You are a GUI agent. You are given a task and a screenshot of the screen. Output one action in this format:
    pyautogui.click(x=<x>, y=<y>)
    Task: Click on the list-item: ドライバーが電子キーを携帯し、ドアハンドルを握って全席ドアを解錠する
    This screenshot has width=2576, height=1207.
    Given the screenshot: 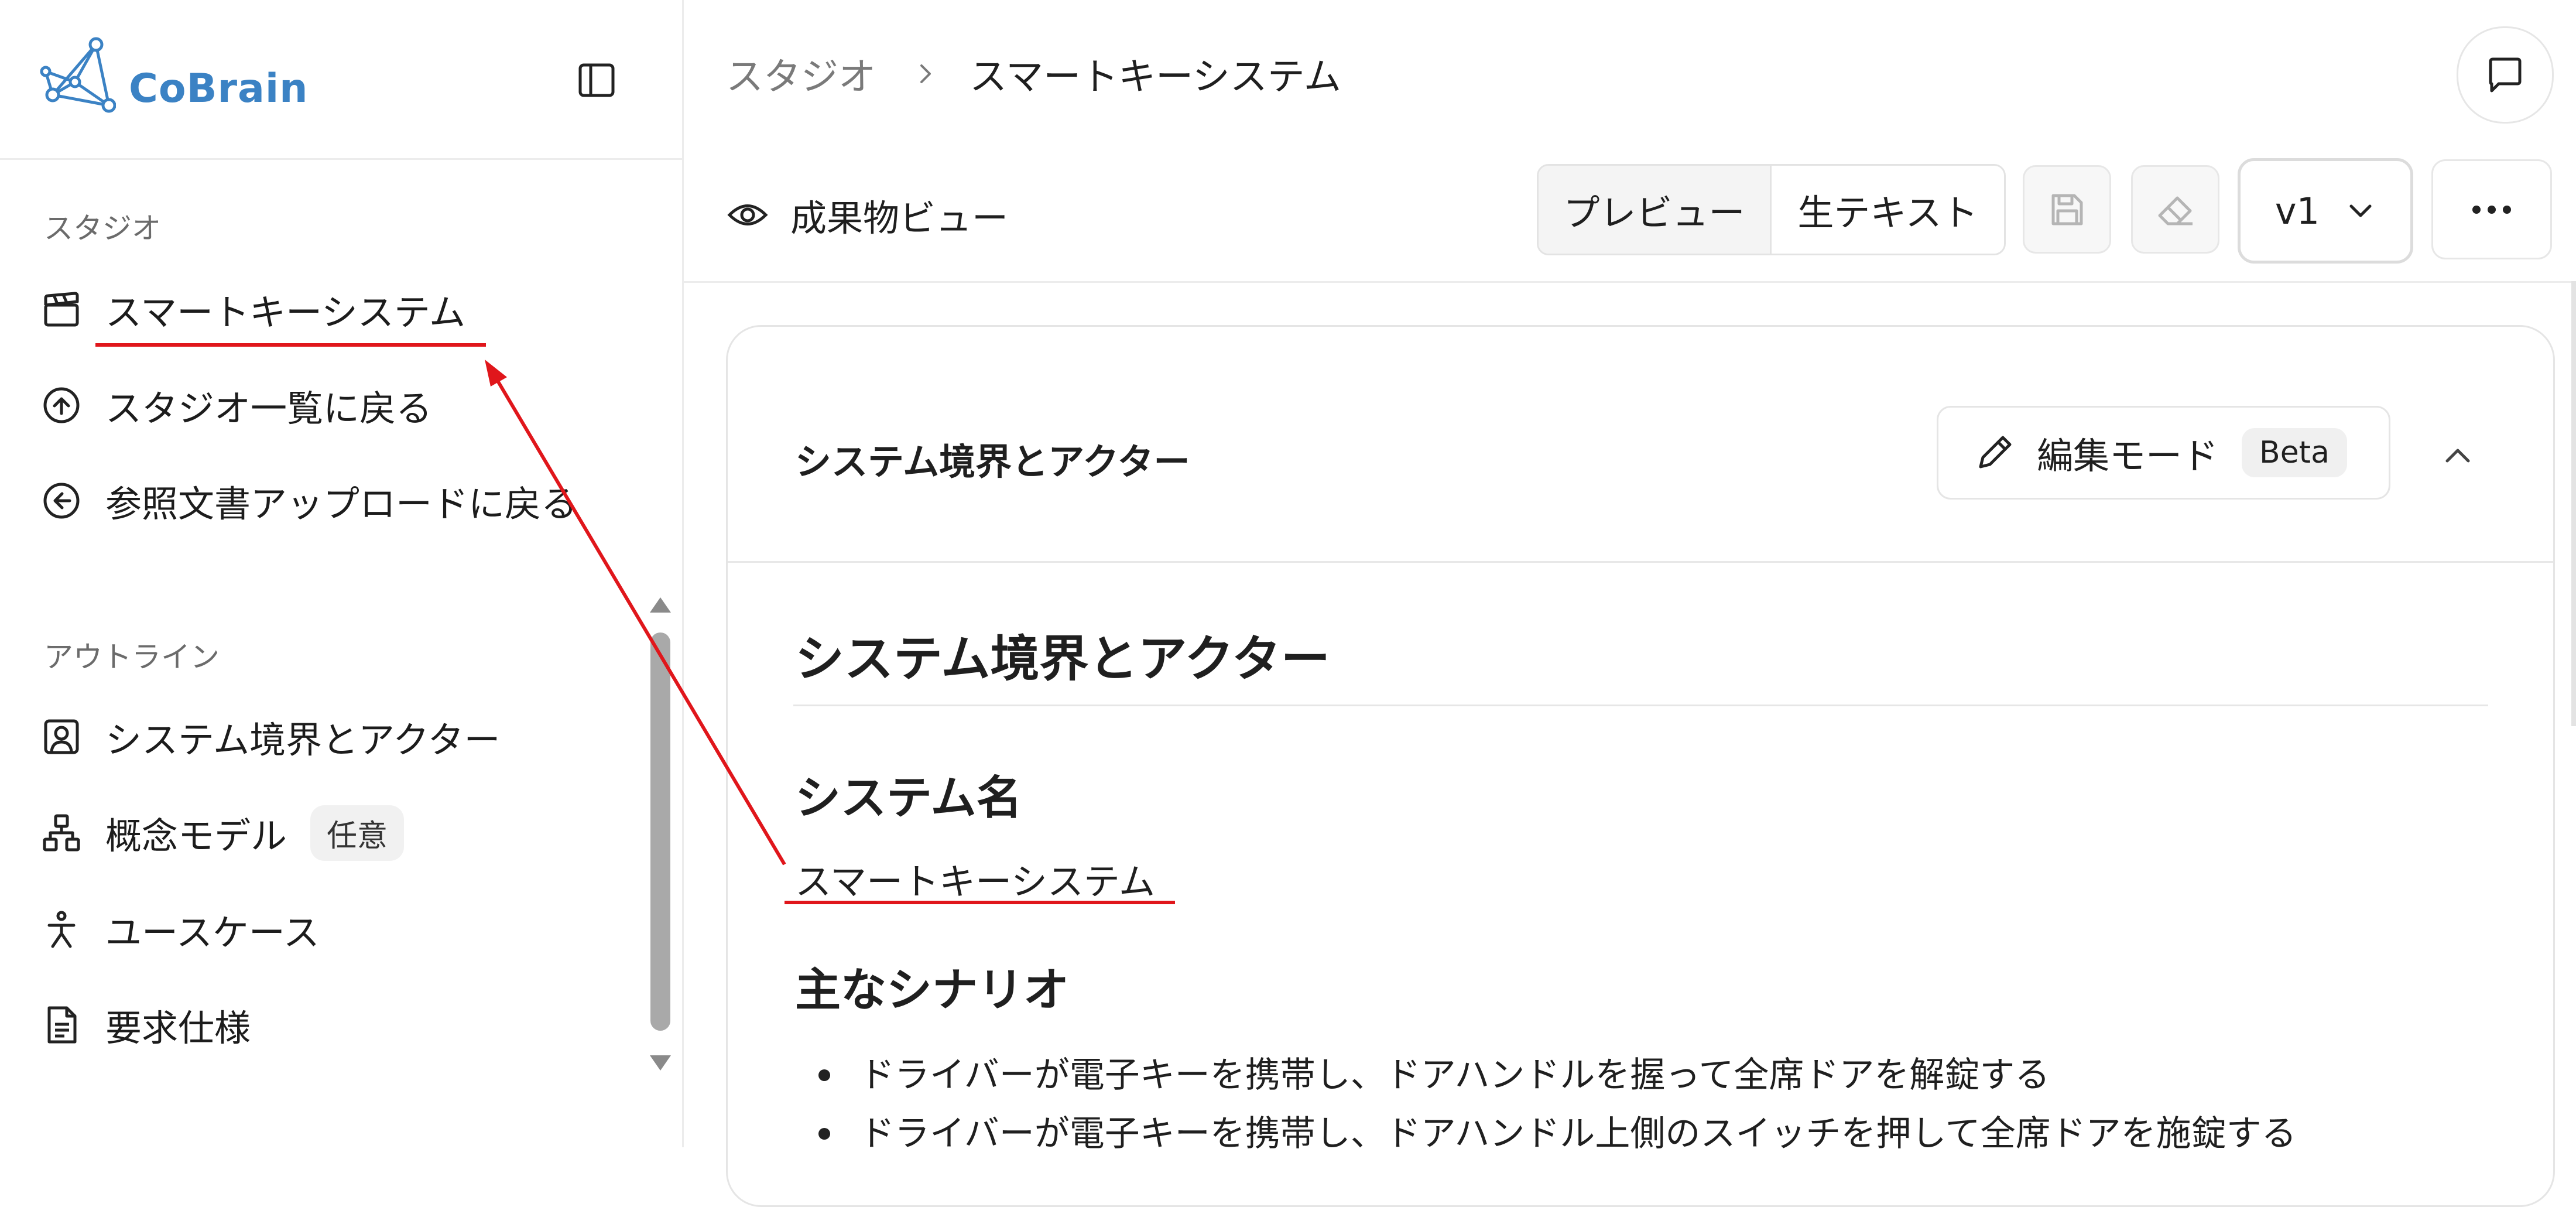 What is the action you would take?
    pyautogui.click(x=1667, y=1075)
    